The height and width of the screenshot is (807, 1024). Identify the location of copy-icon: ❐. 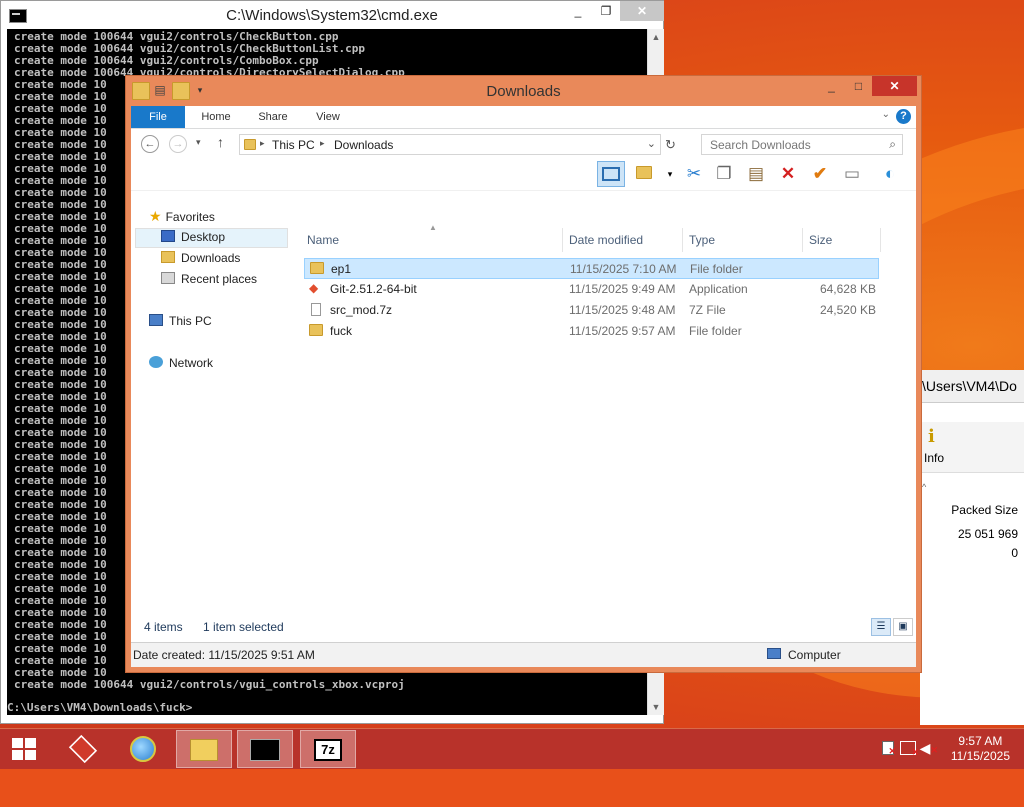
(724, 174).